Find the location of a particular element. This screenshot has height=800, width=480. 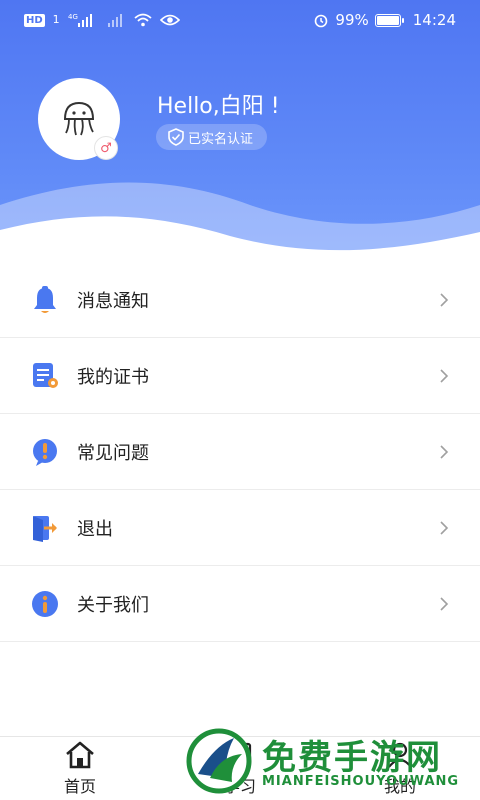

status-bar: HD 1 4G 99% 14:24 is located at coordinates (240, 20).